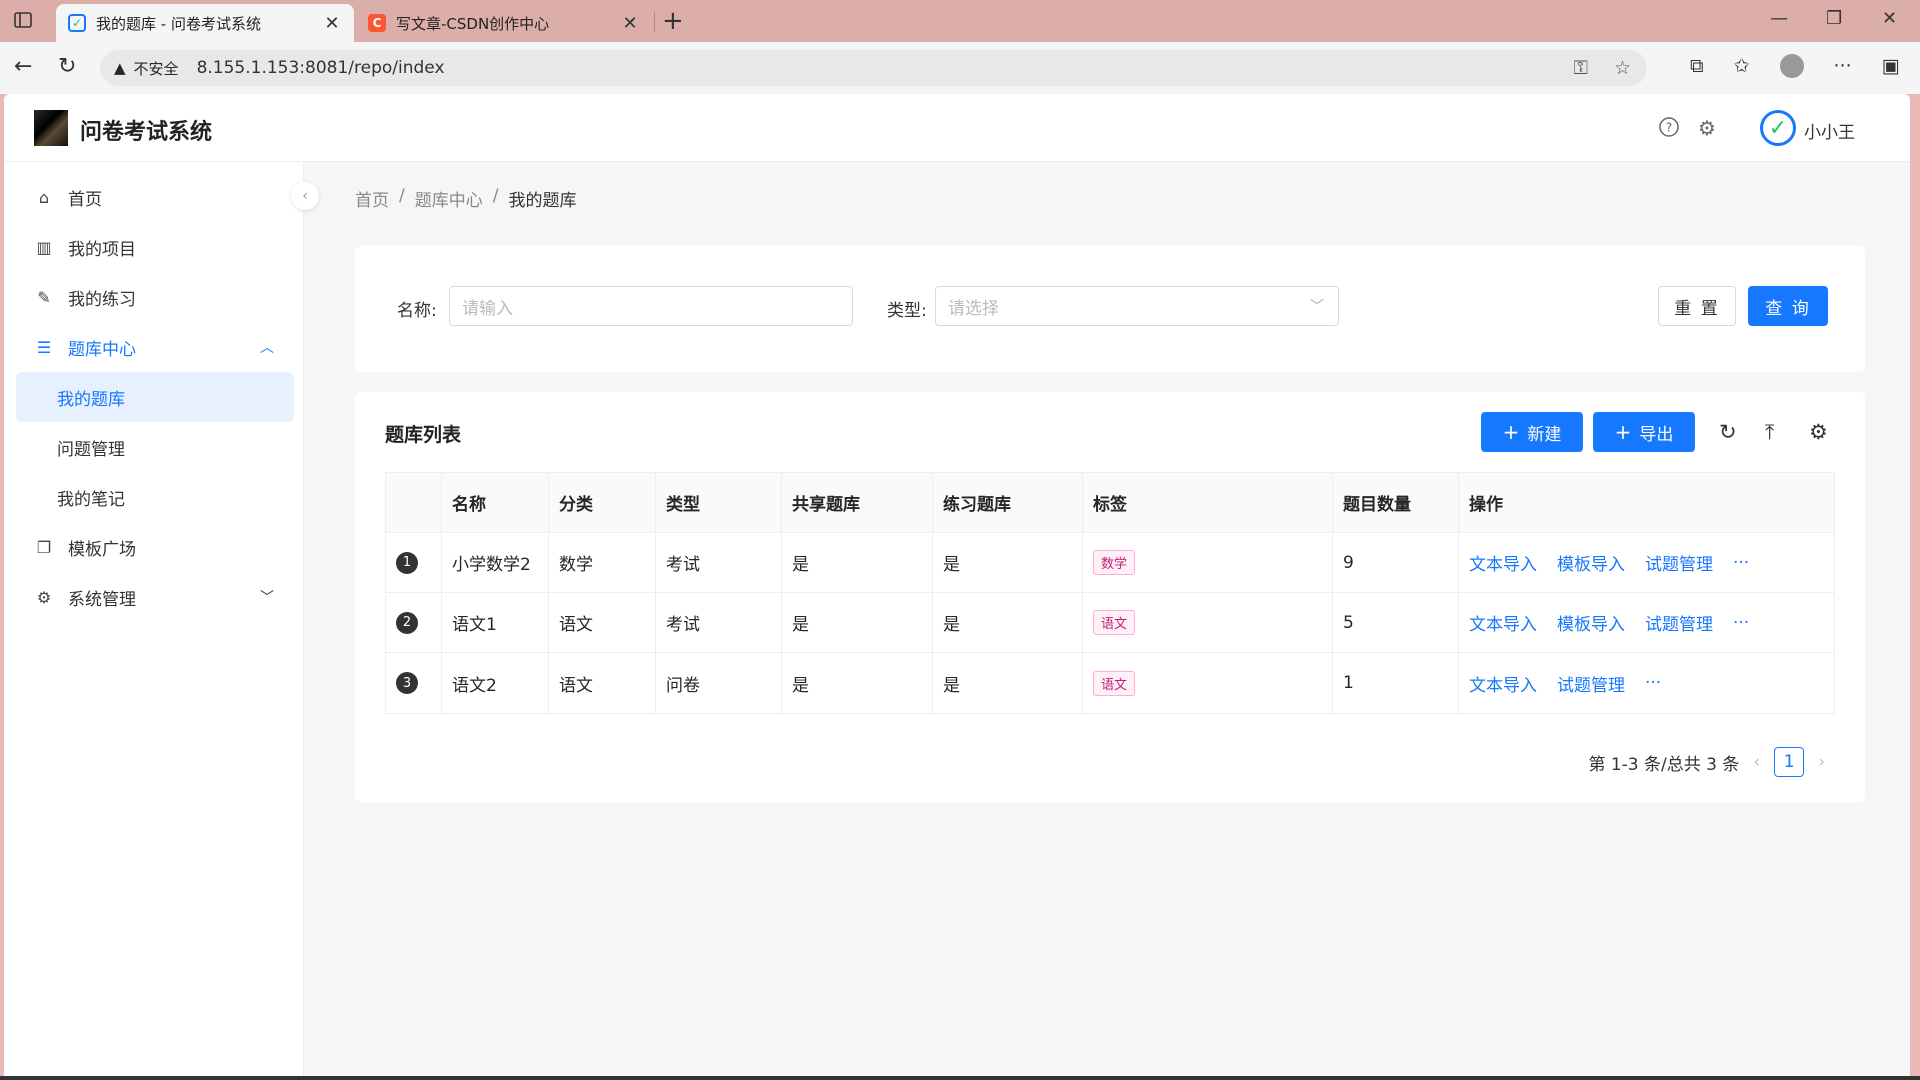 This screenshot has width=1920, height=1080. I want to click on new-label: 新建, so click(1544, 434).